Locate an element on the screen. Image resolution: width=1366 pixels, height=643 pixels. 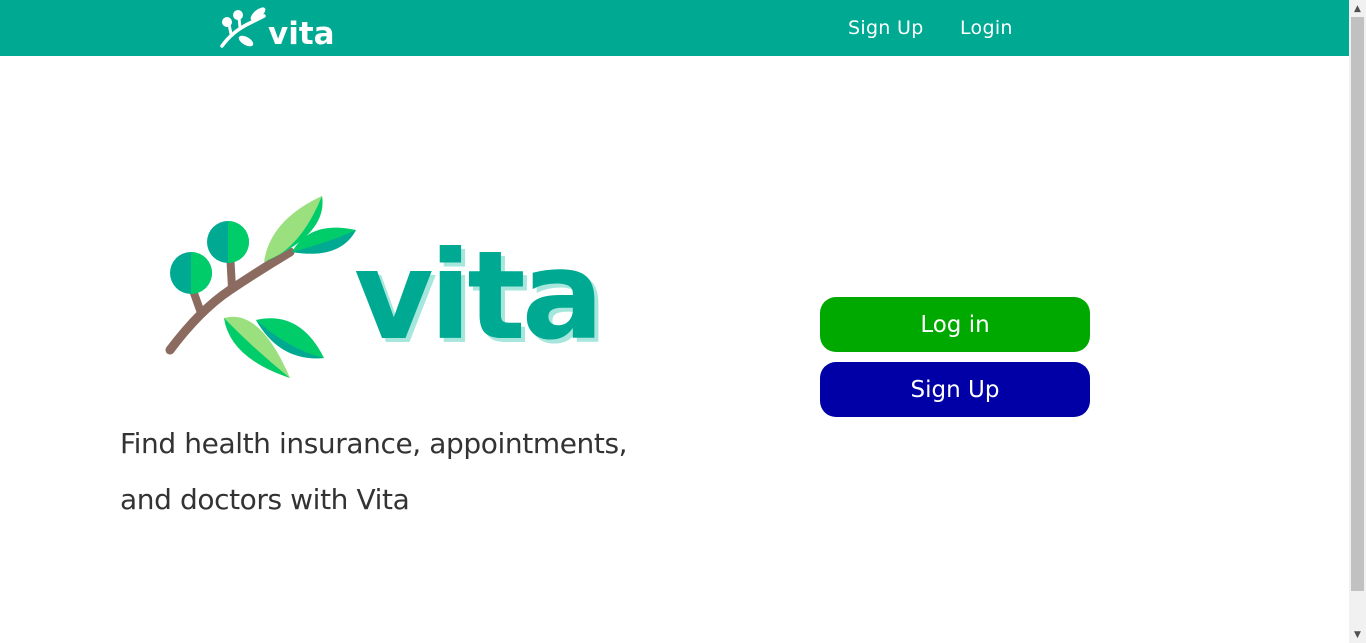
triangle-up-icon: ▲ is located at coordinates (1357, 8).